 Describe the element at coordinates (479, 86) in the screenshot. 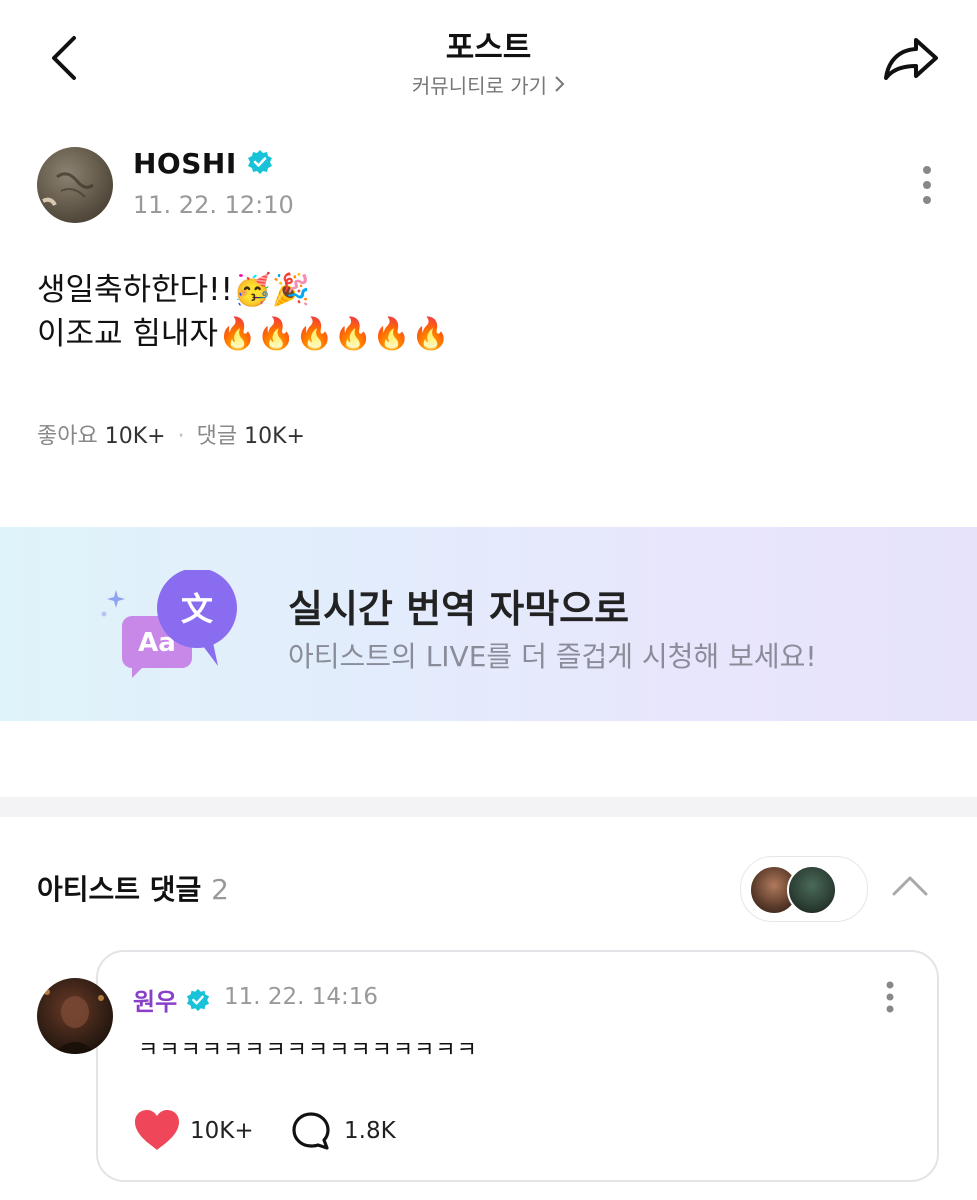

I see `community-link-label: 커뮤니티로 가기` at that location.